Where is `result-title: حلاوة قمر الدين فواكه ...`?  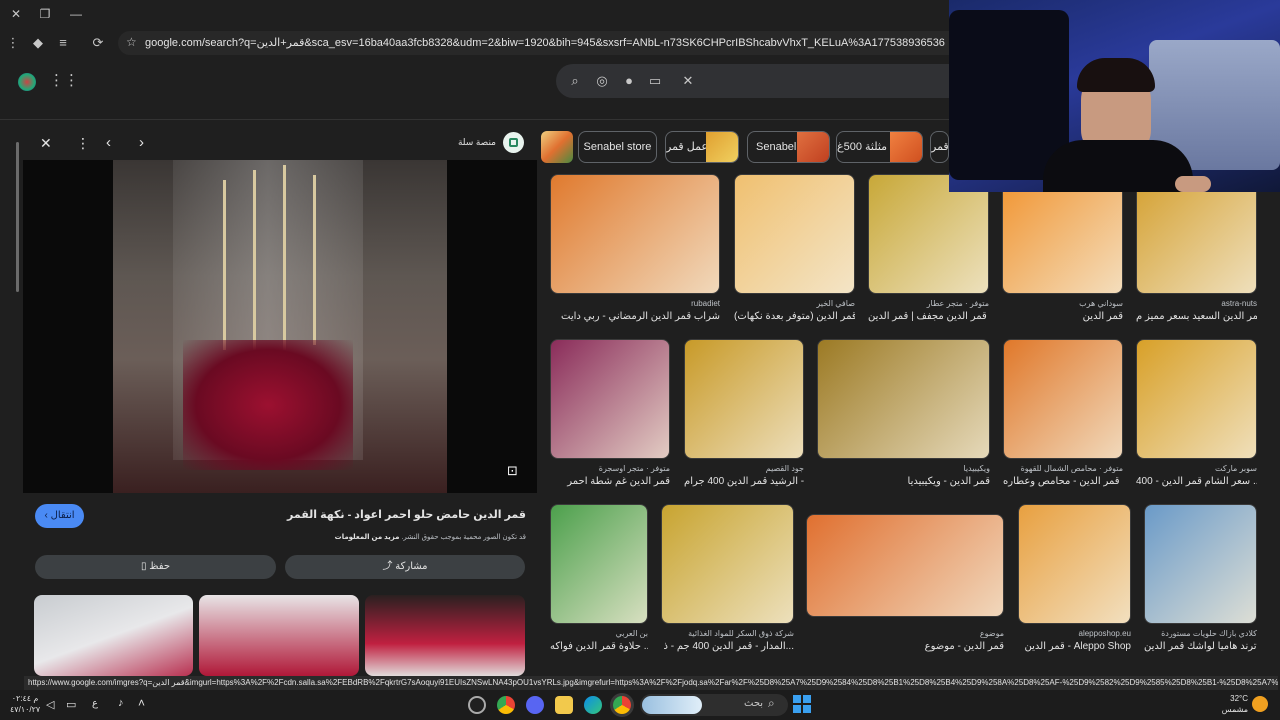 result-title: حلاوة قمر الدين فواكه ... is located at coordinates (599, 646).